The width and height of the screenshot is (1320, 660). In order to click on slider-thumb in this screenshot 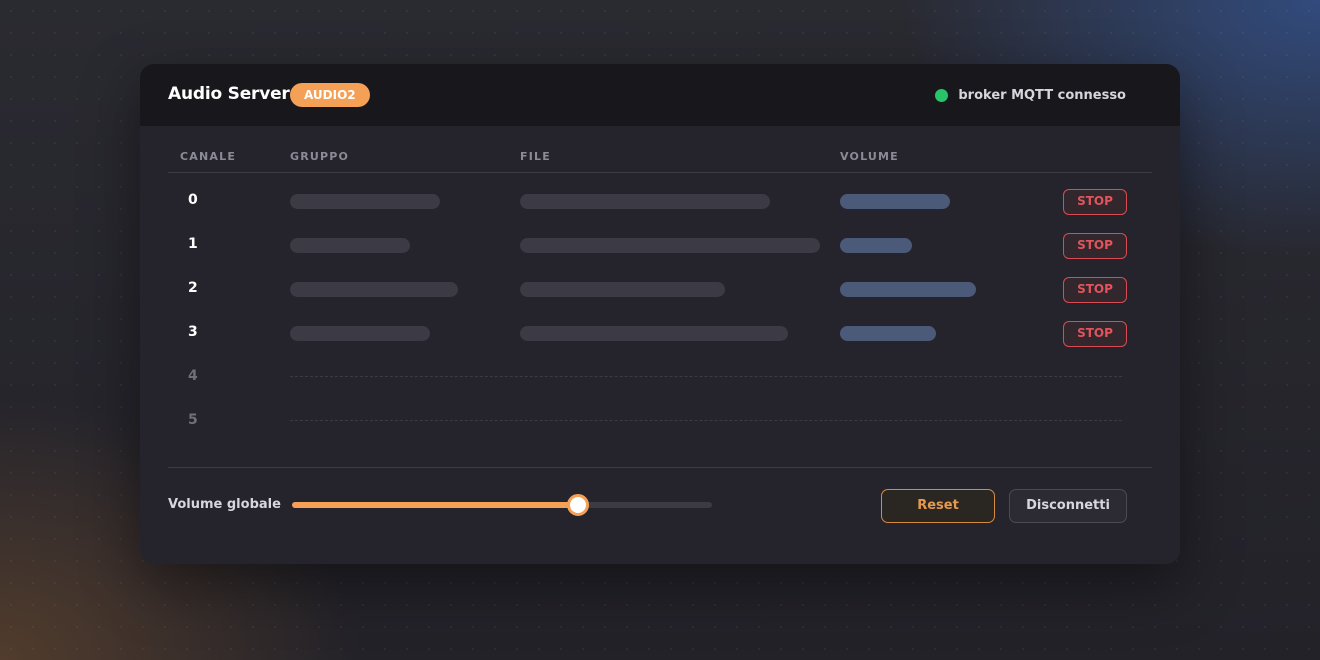, I will do `click(577, 505)`.